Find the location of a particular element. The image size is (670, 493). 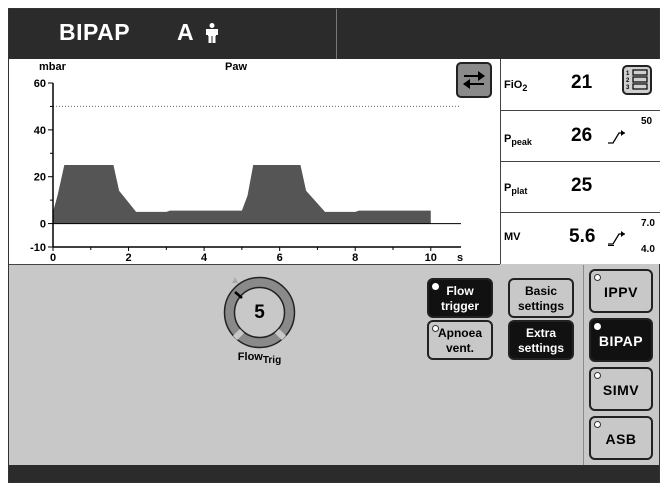

x-tick-label: 6 is located at coordinates (280, 258).